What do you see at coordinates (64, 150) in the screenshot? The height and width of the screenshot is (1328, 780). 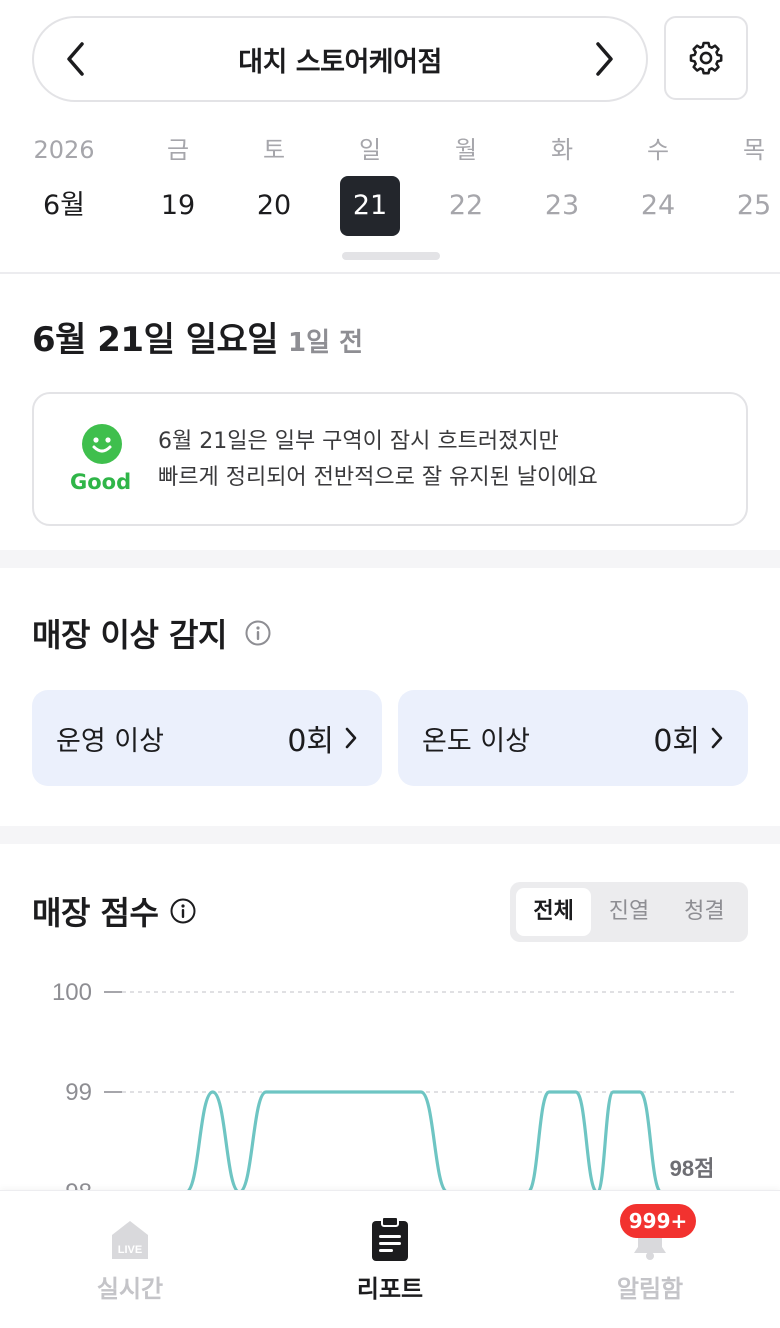 I see `year-label: 2026` at bounding box center [64, 150].